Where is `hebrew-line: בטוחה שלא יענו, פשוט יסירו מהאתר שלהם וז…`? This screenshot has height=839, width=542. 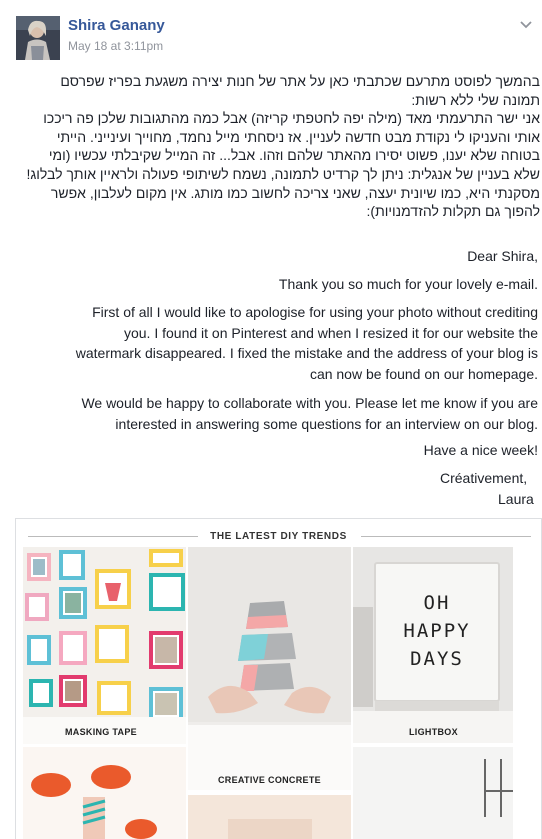 hebrew-line: בטוחה שלא יענו, פשוט יסירו מהאתר שלהם וז… is located at coordinates (294, 155).